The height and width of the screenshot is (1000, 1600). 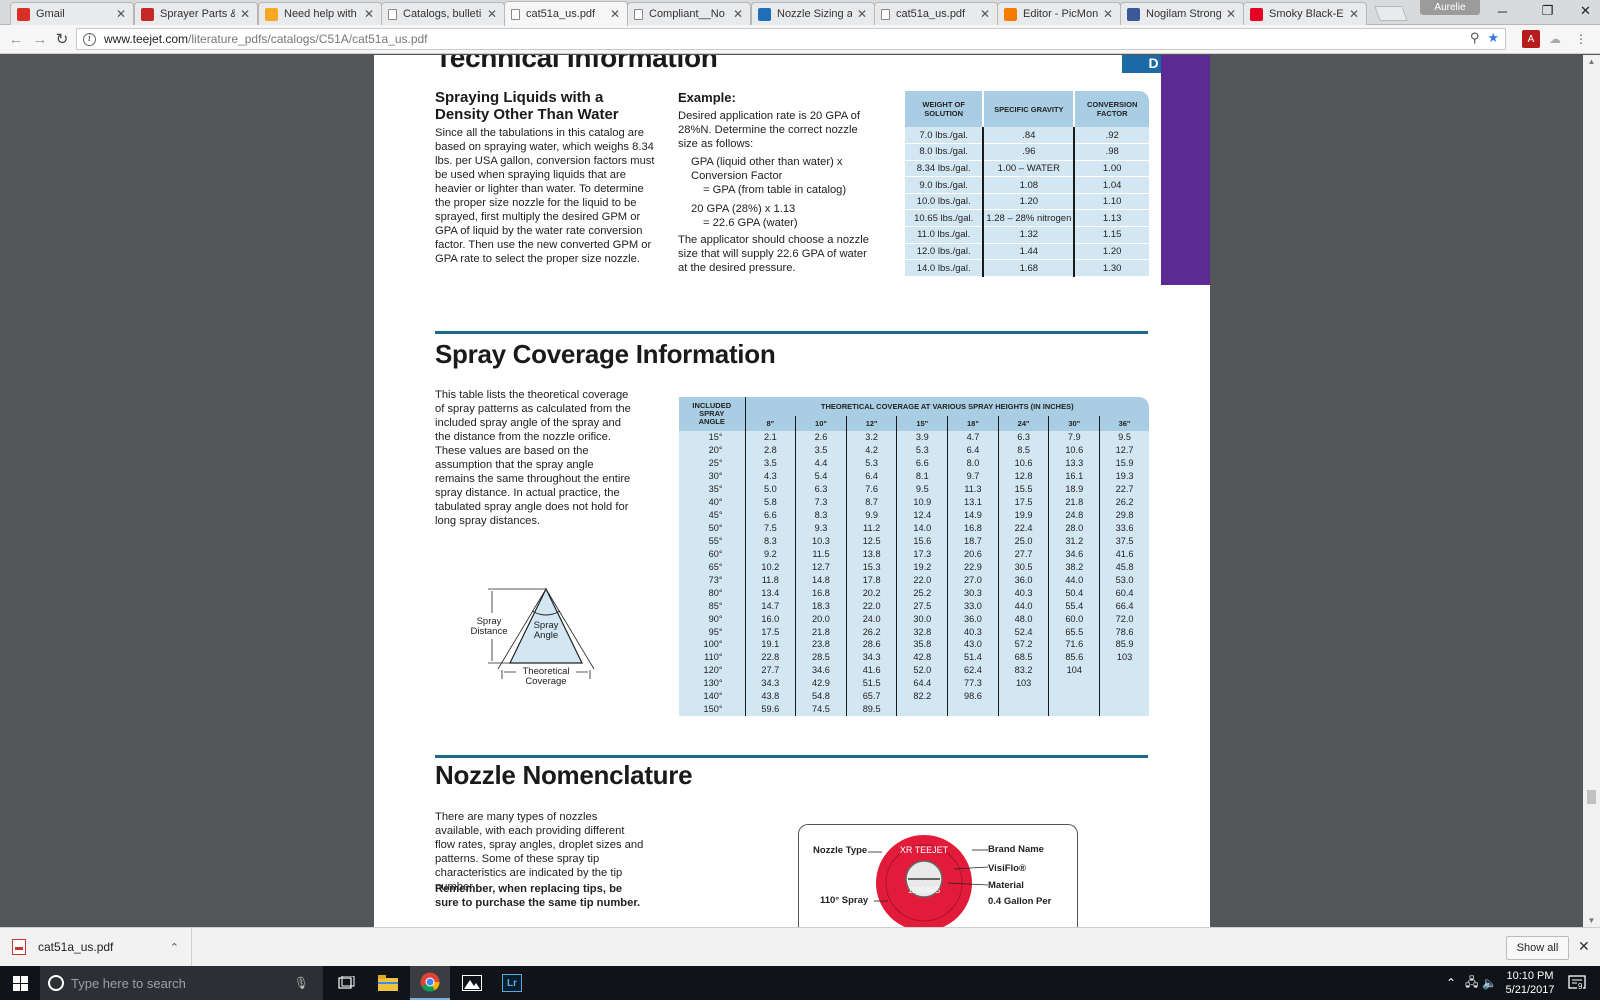 What do you see at coordinates (973, 437) in the screenshot?
I see `coverage-cell: 4.7` at bounding box center [973, 437].